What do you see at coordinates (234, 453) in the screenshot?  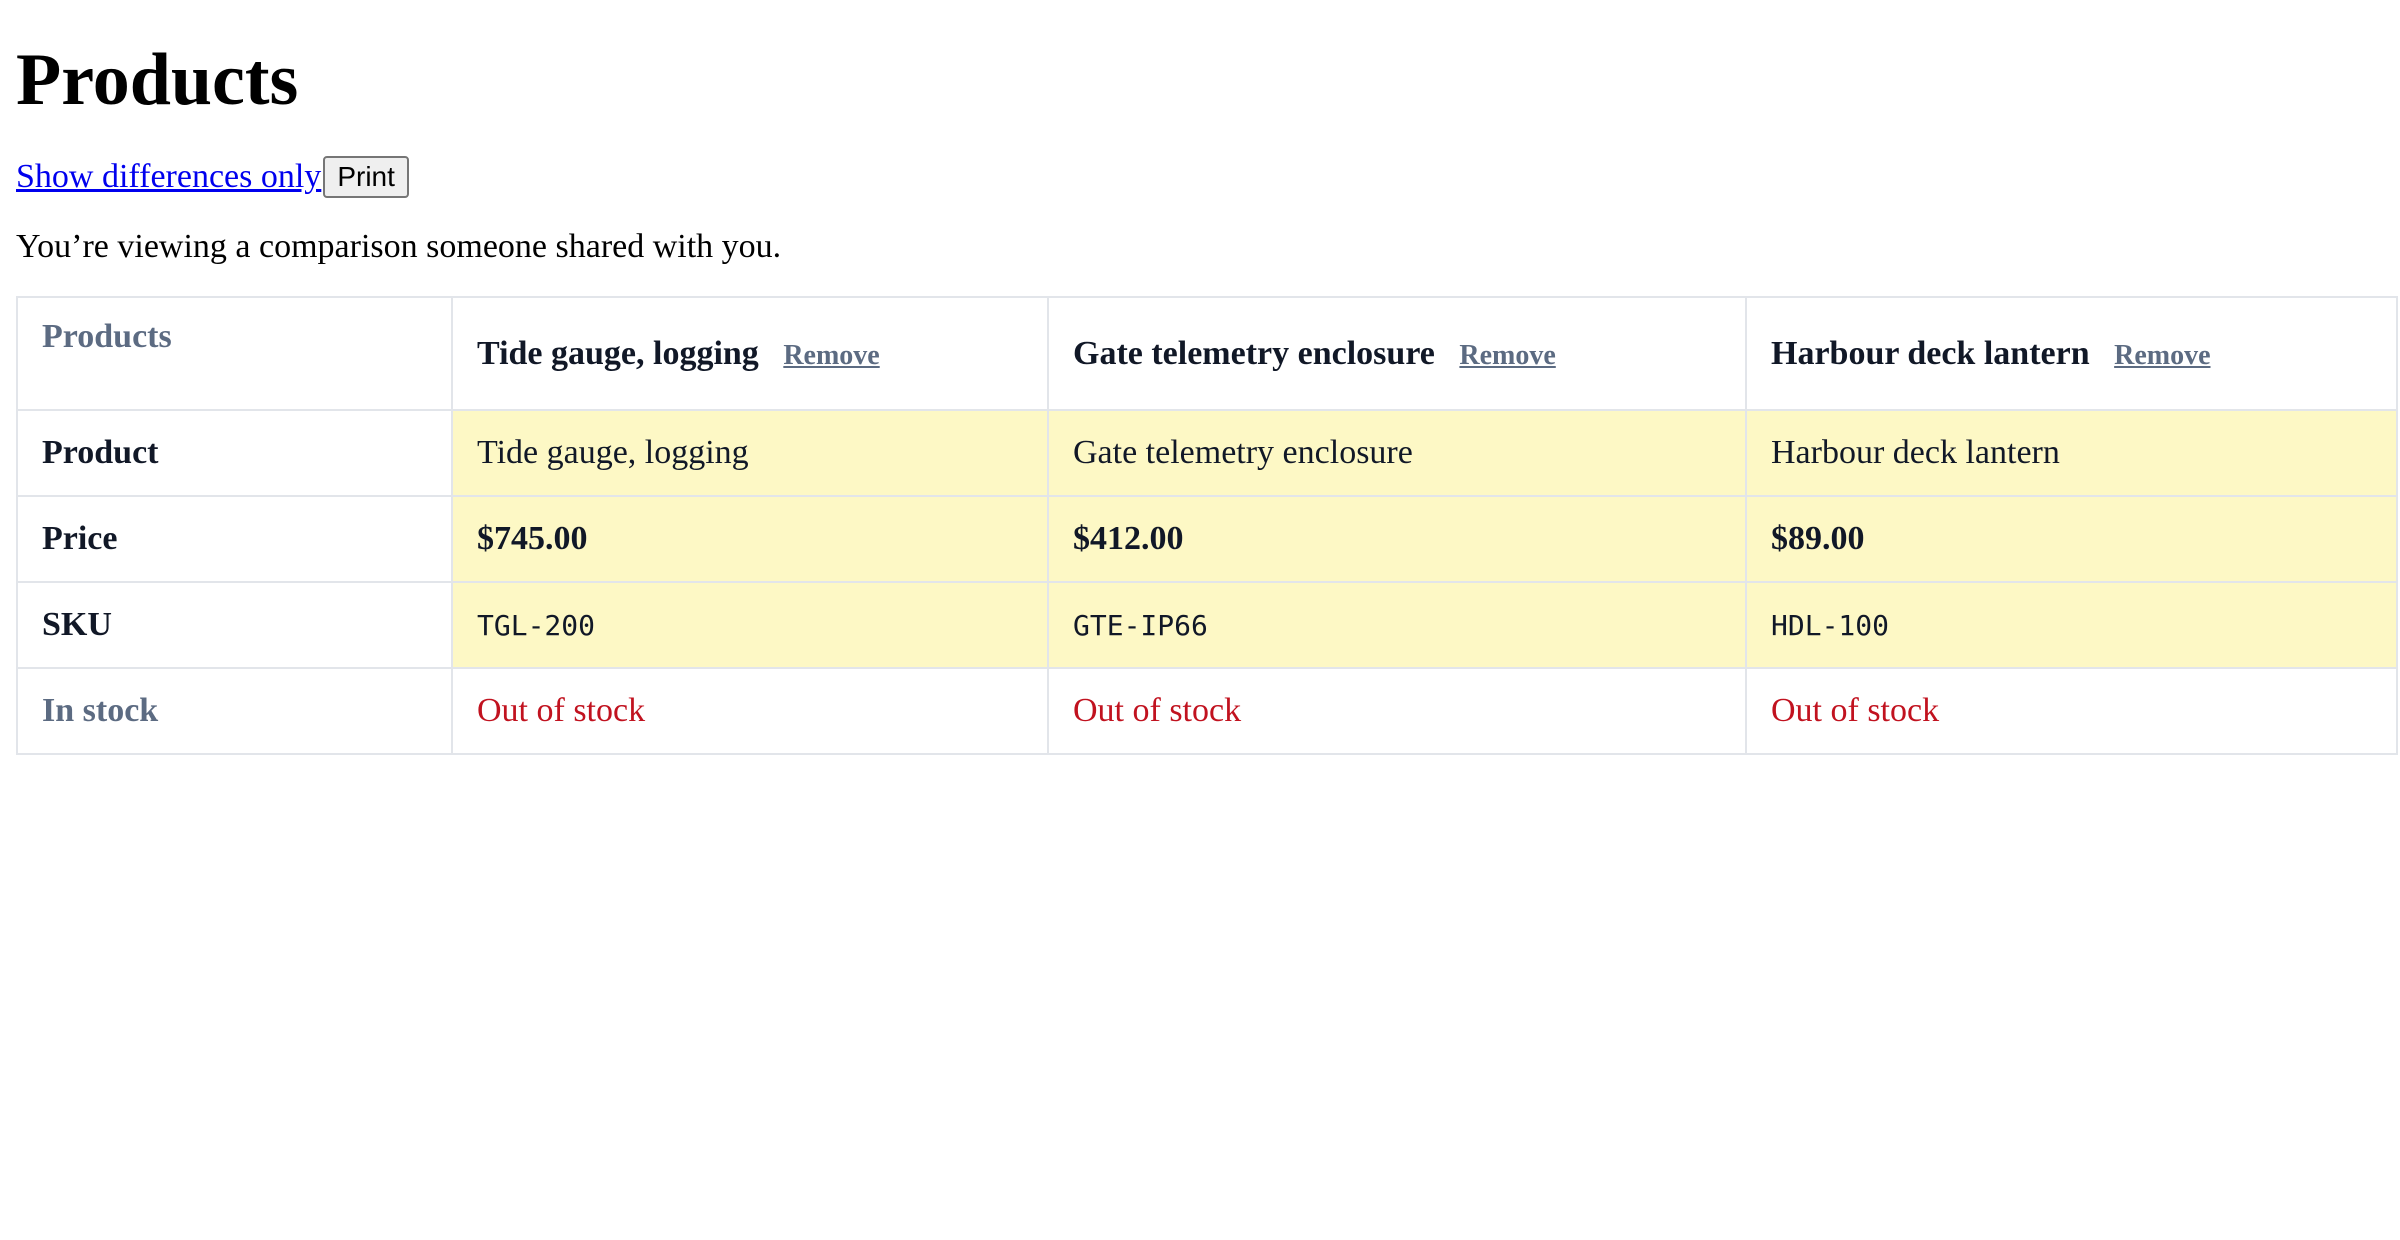 I see `row-label-product: Product` at bounding box center [234, 453].